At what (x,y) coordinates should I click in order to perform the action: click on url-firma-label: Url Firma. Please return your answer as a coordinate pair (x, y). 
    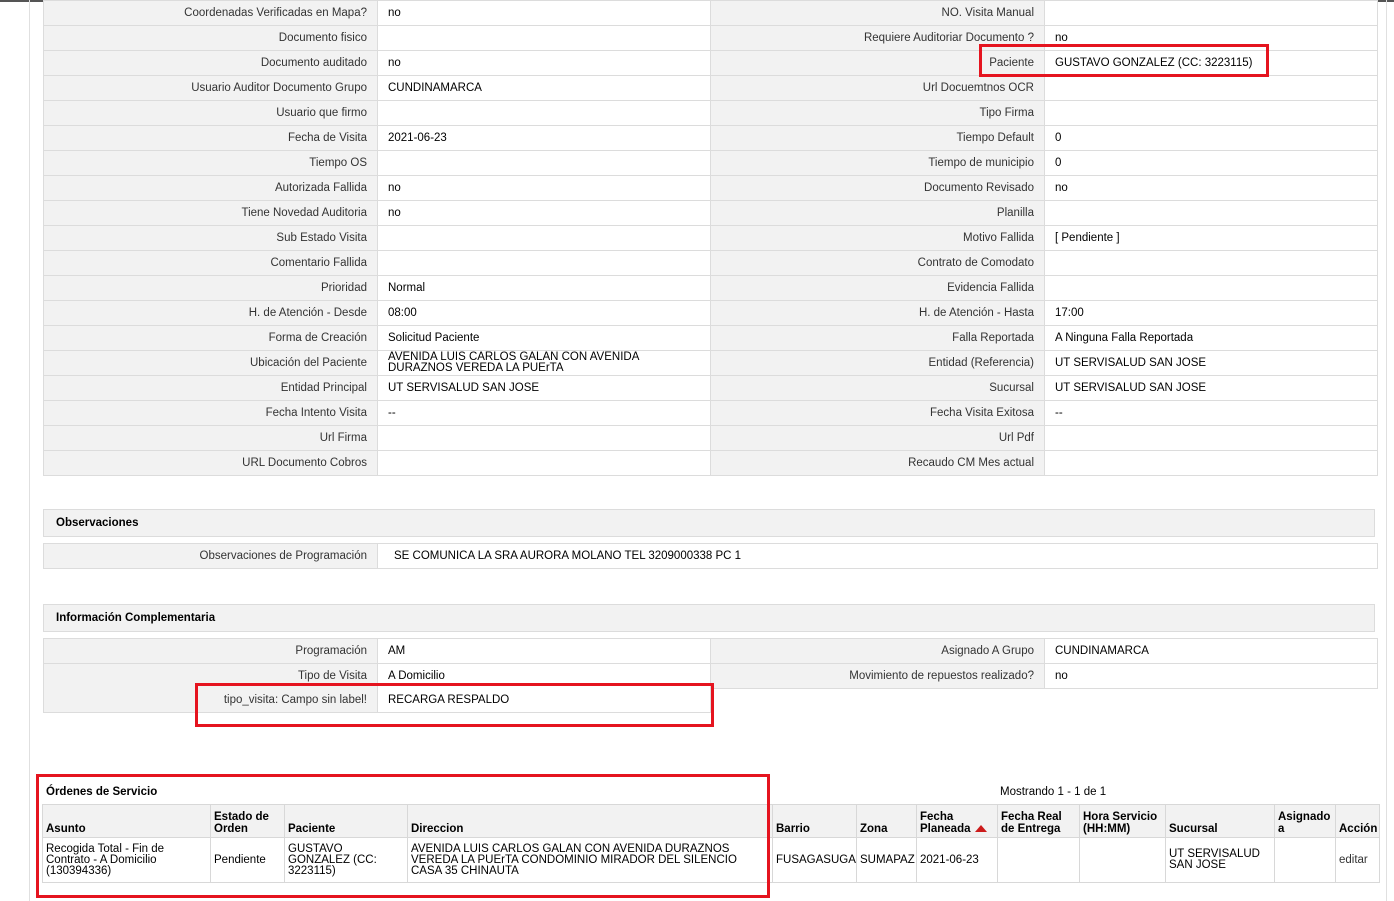
    Looking at the image, I should click on (211, 438).